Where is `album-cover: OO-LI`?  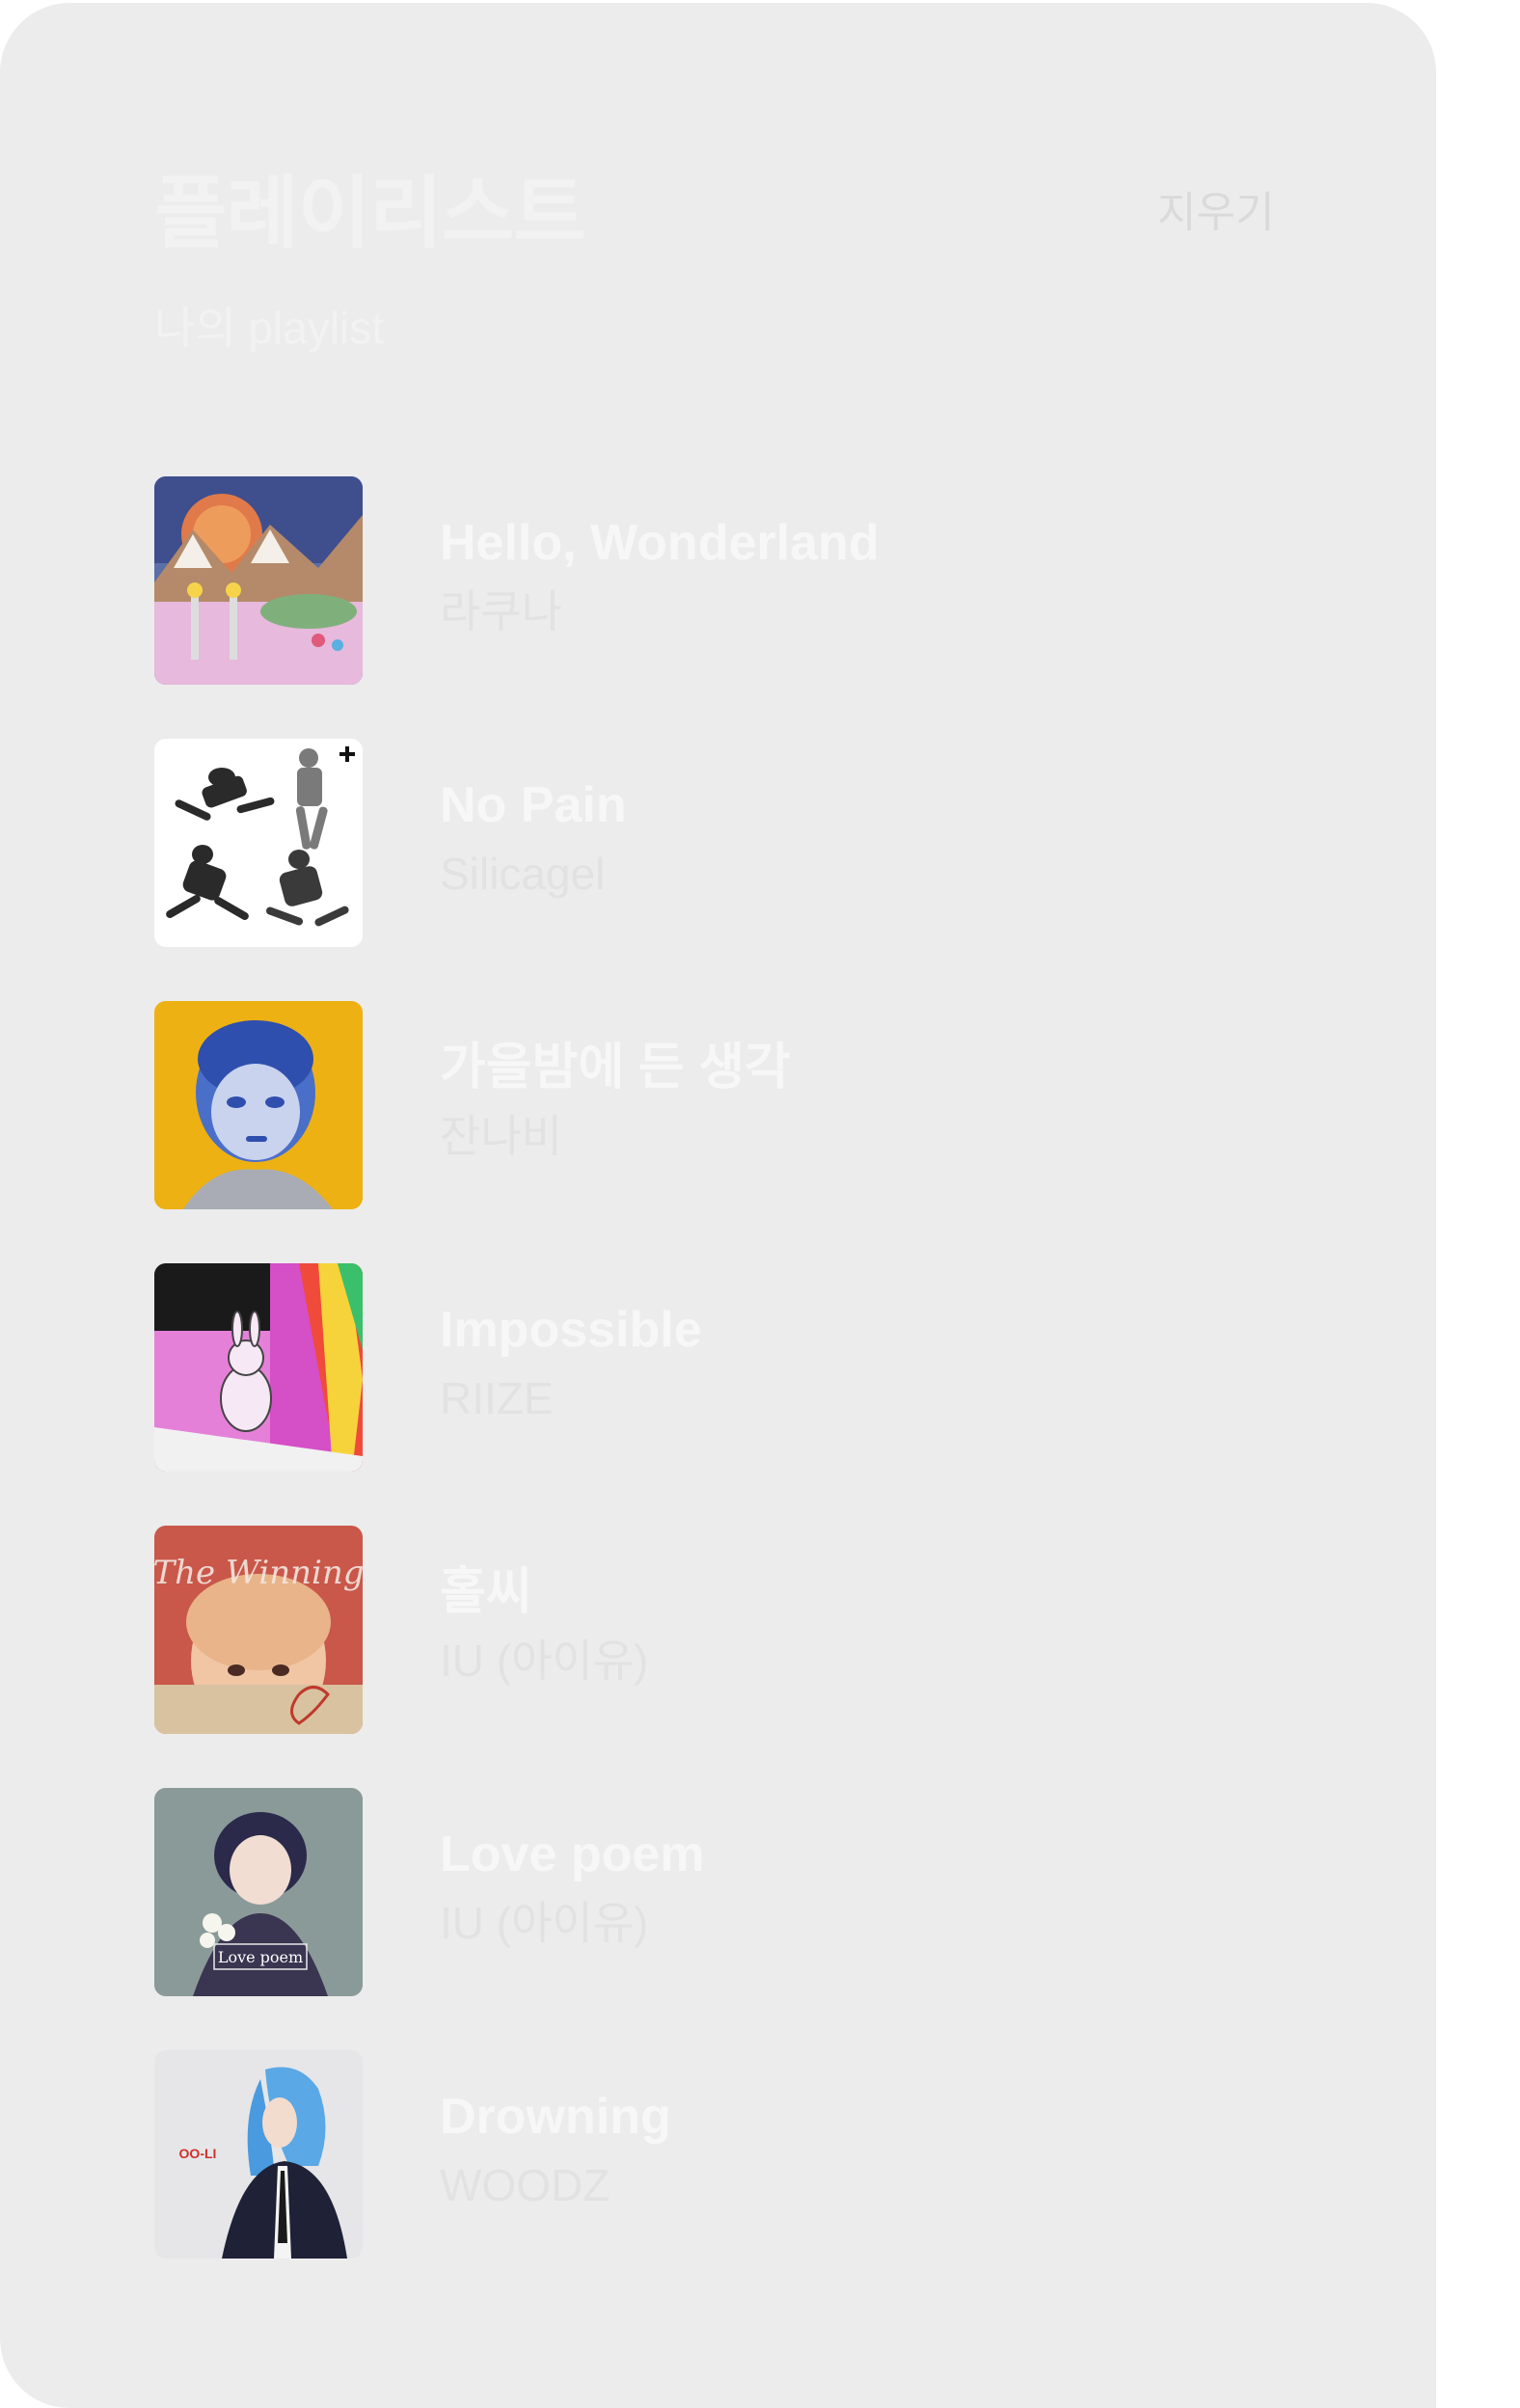 album-cover: OO-LI is located at coordinates (258, 2154).